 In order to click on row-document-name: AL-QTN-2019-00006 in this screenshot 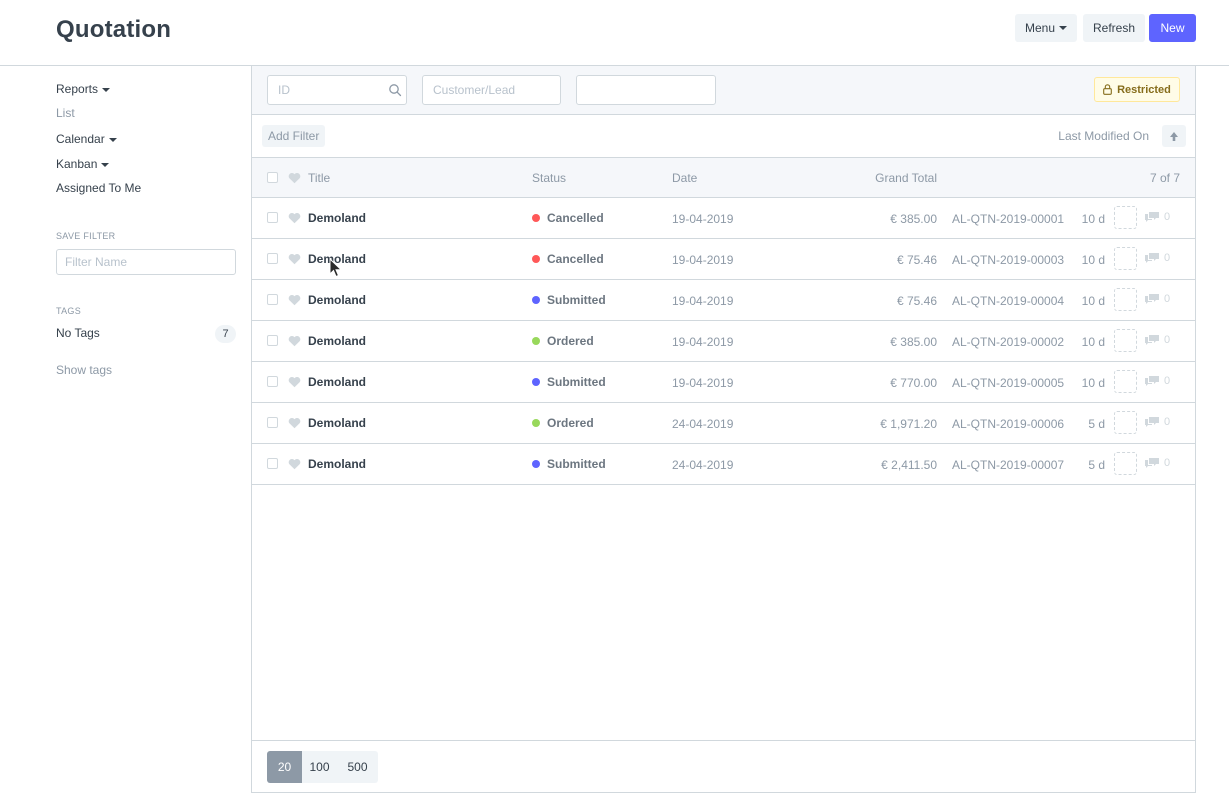, I will do `click(1008, 424)`.